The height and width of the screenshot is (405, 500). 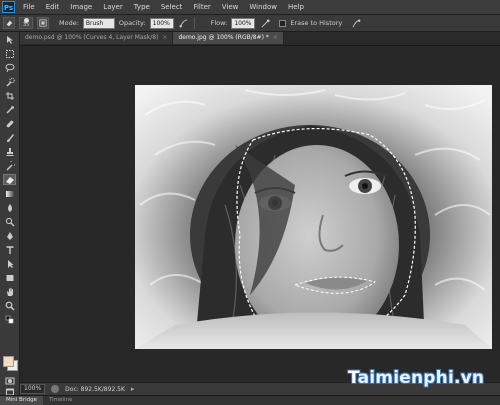 What do you see at coordinates (9, 53) in the screenshot?
I see `marquee-tool-icon` at bounding box center [9, 53].